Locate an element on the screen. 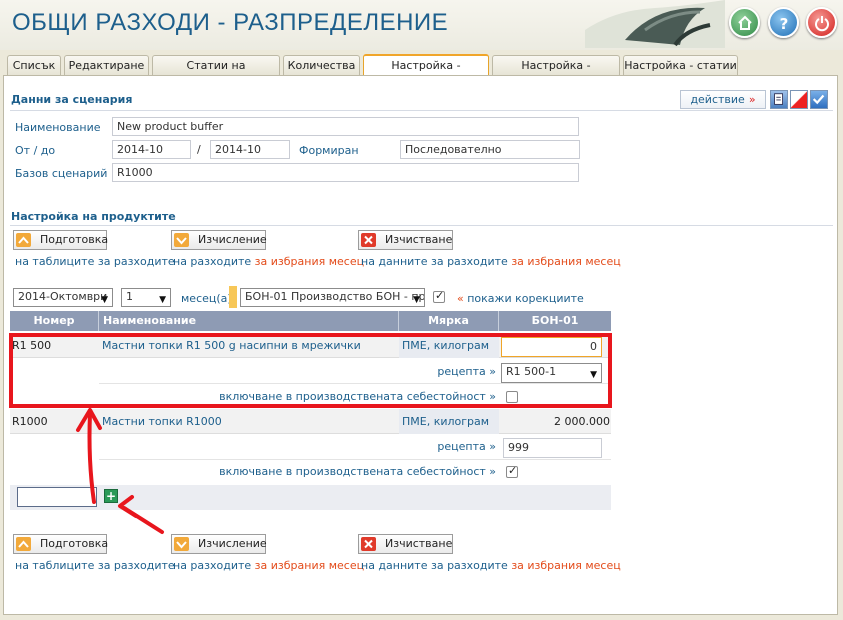  column-header-bon01: БОН-01 is located at coordinates (555, 321).